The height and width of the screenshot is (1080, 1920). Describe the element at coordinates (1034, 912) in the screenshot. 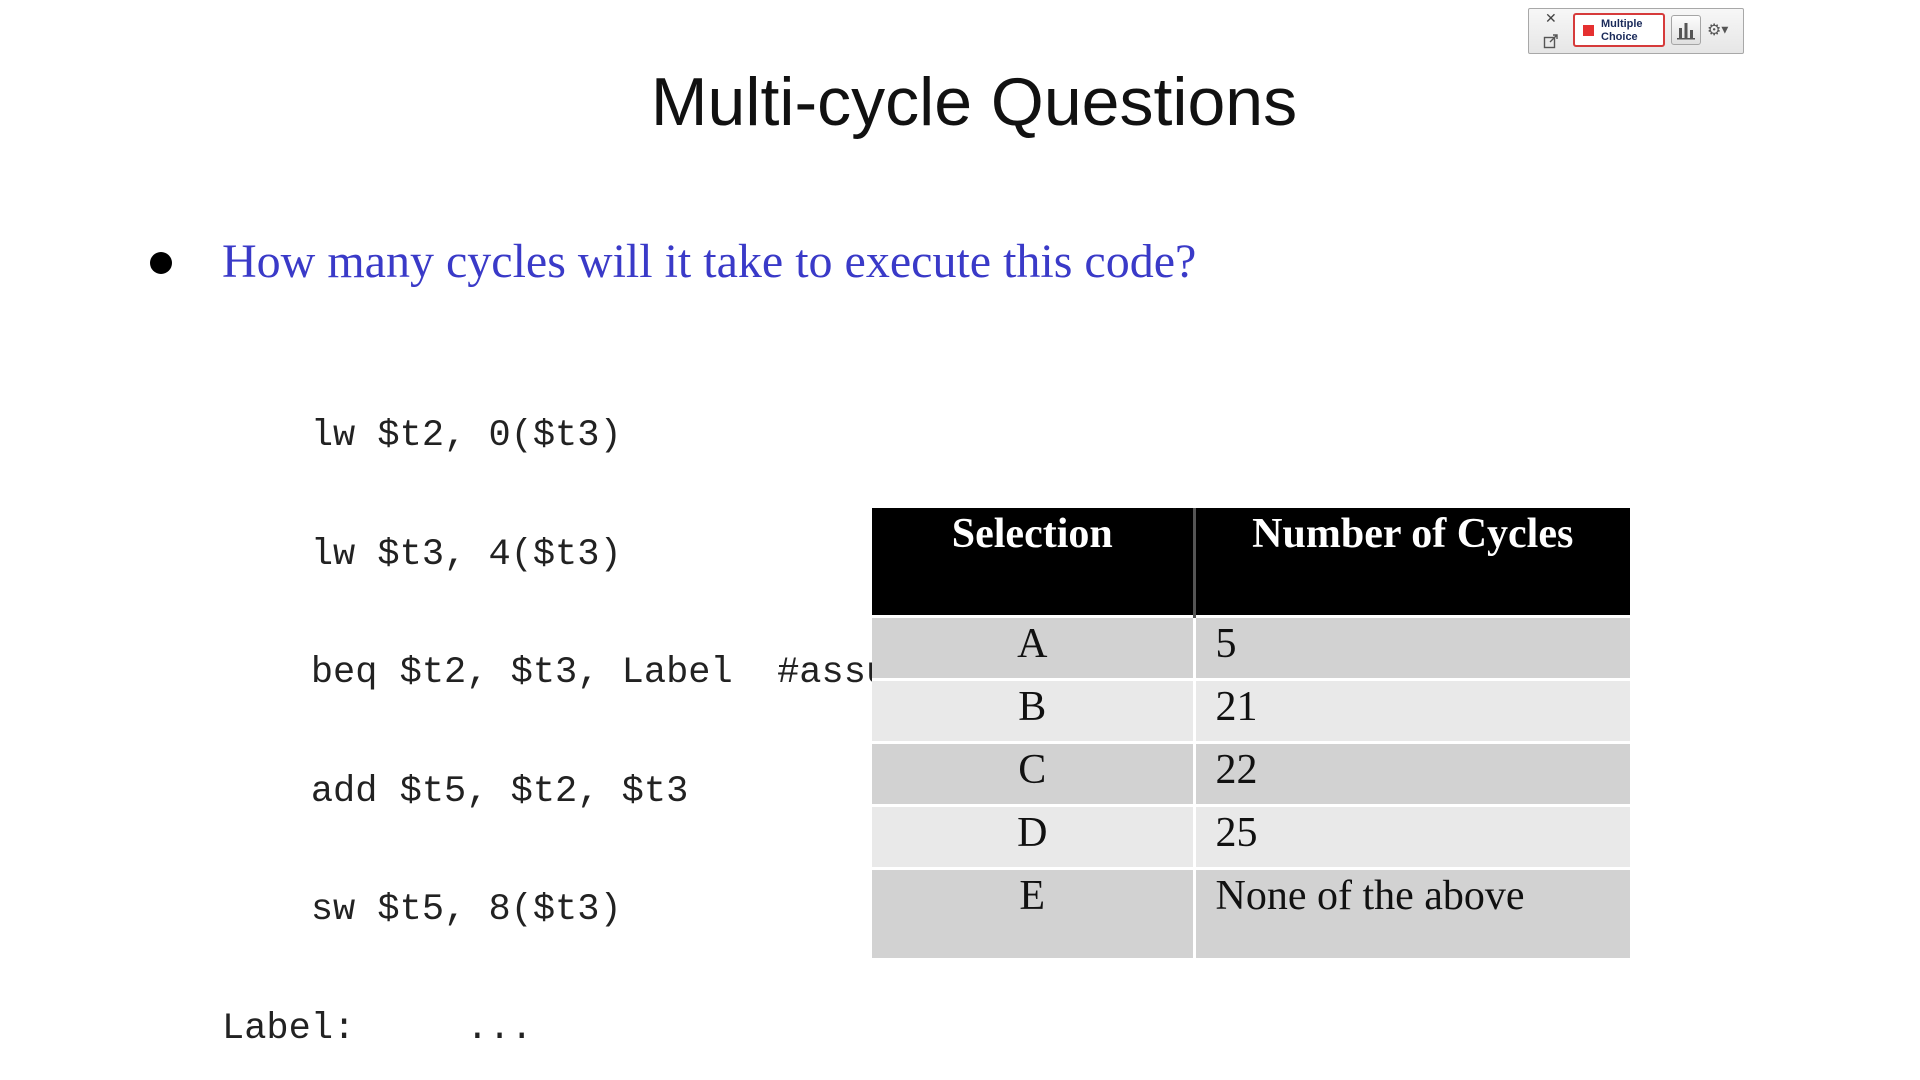

I see `selection-cell: E` at that location.